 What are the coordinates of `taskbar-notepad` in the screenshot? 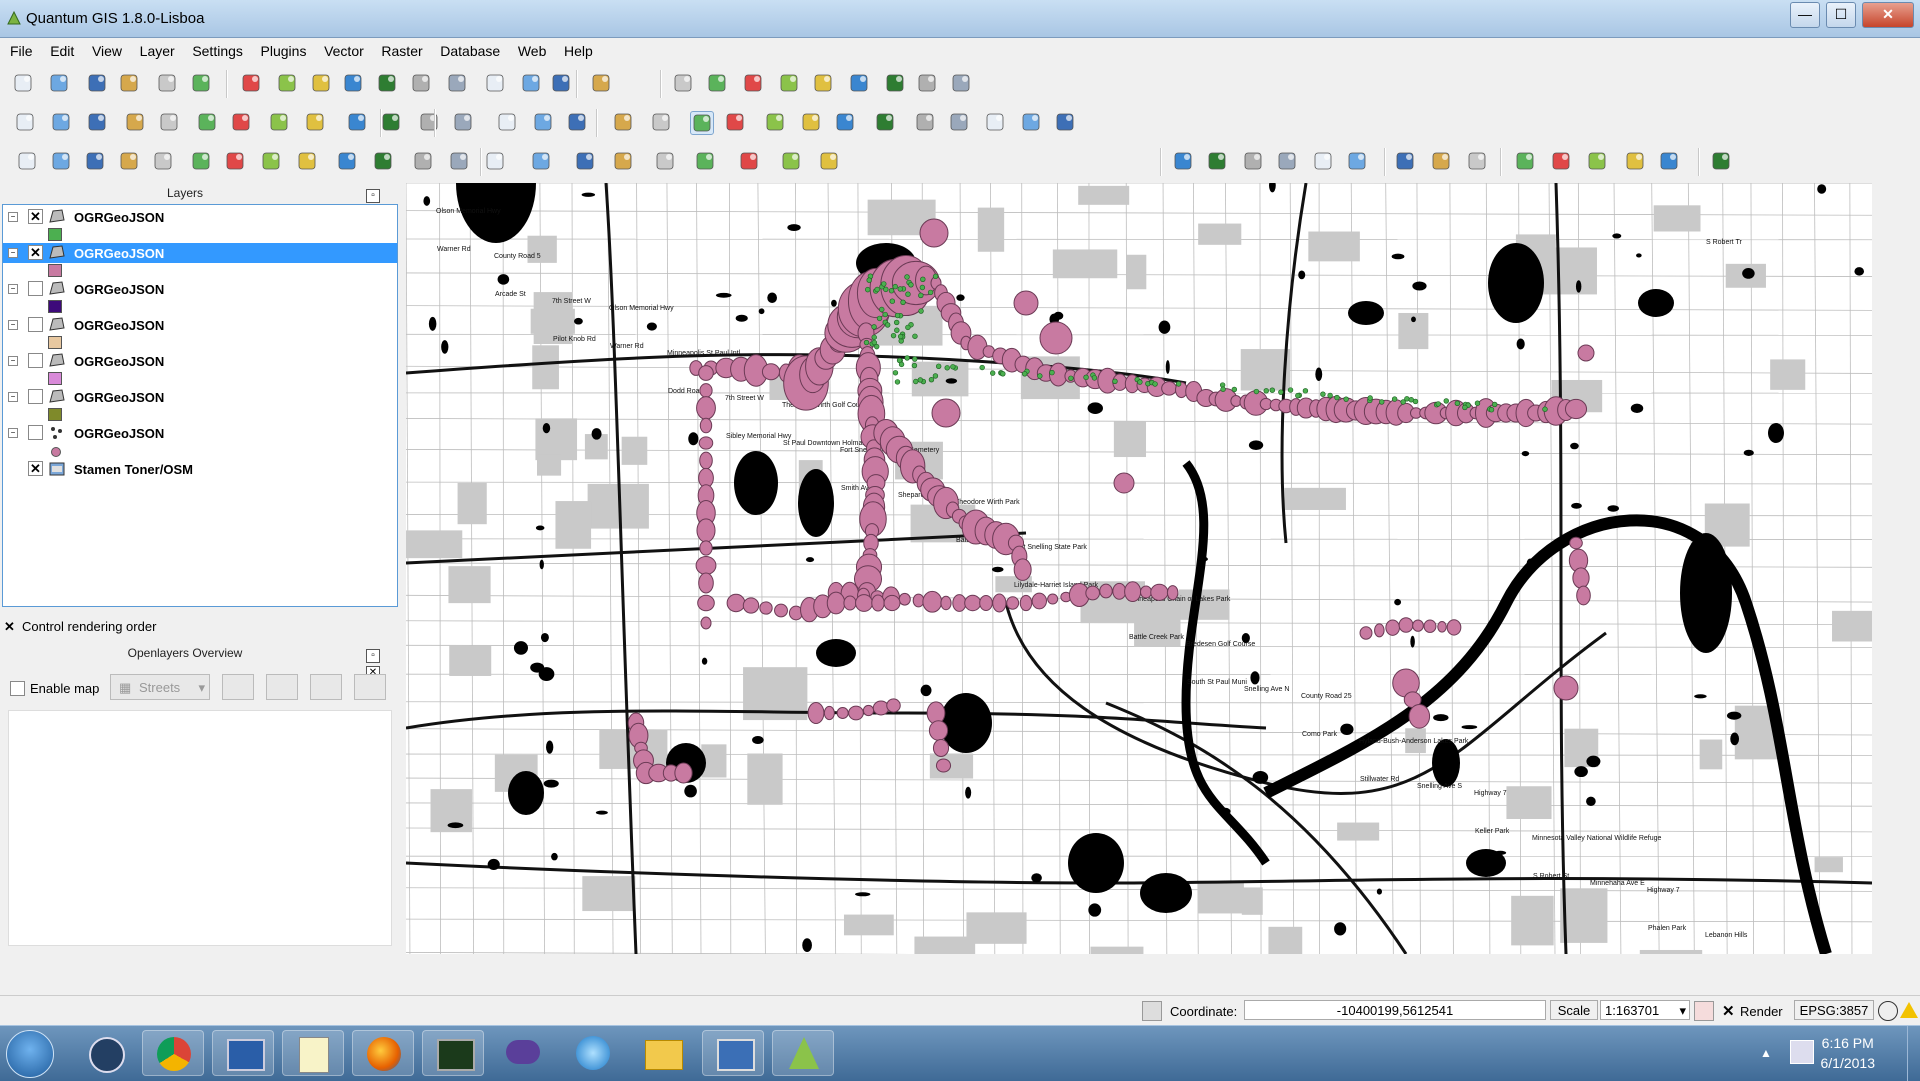 It's located at (313, 1053).